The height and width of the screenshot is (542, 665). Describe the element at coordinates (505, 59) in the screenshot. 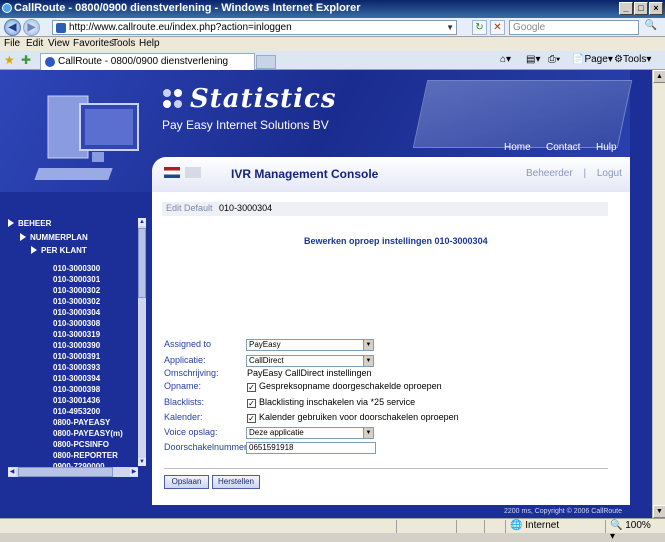

I see `home-icon: ⌂▾` at that location.